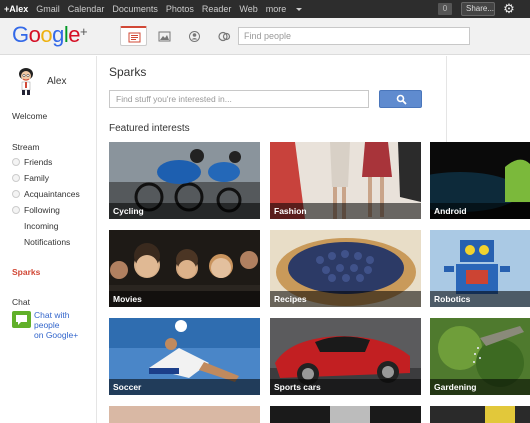 This screenshot has height=423, width=530. I want to click on chat-with-people-link: Chat with people on Google+, so click(65, 325).